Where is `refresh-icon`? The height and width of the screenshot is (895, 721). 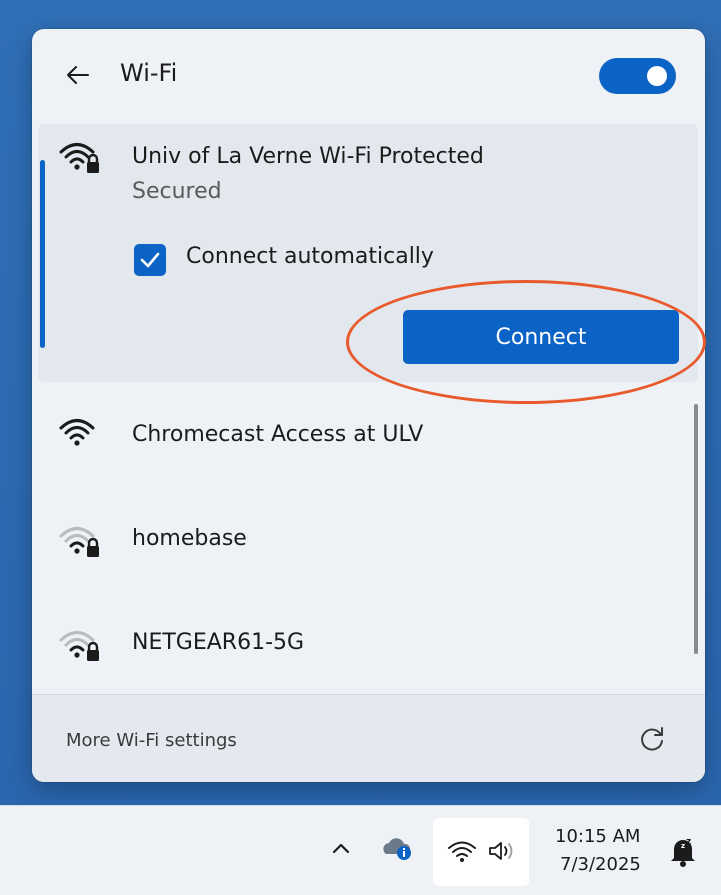
refresh-icon is located at coordinates (652, 739).